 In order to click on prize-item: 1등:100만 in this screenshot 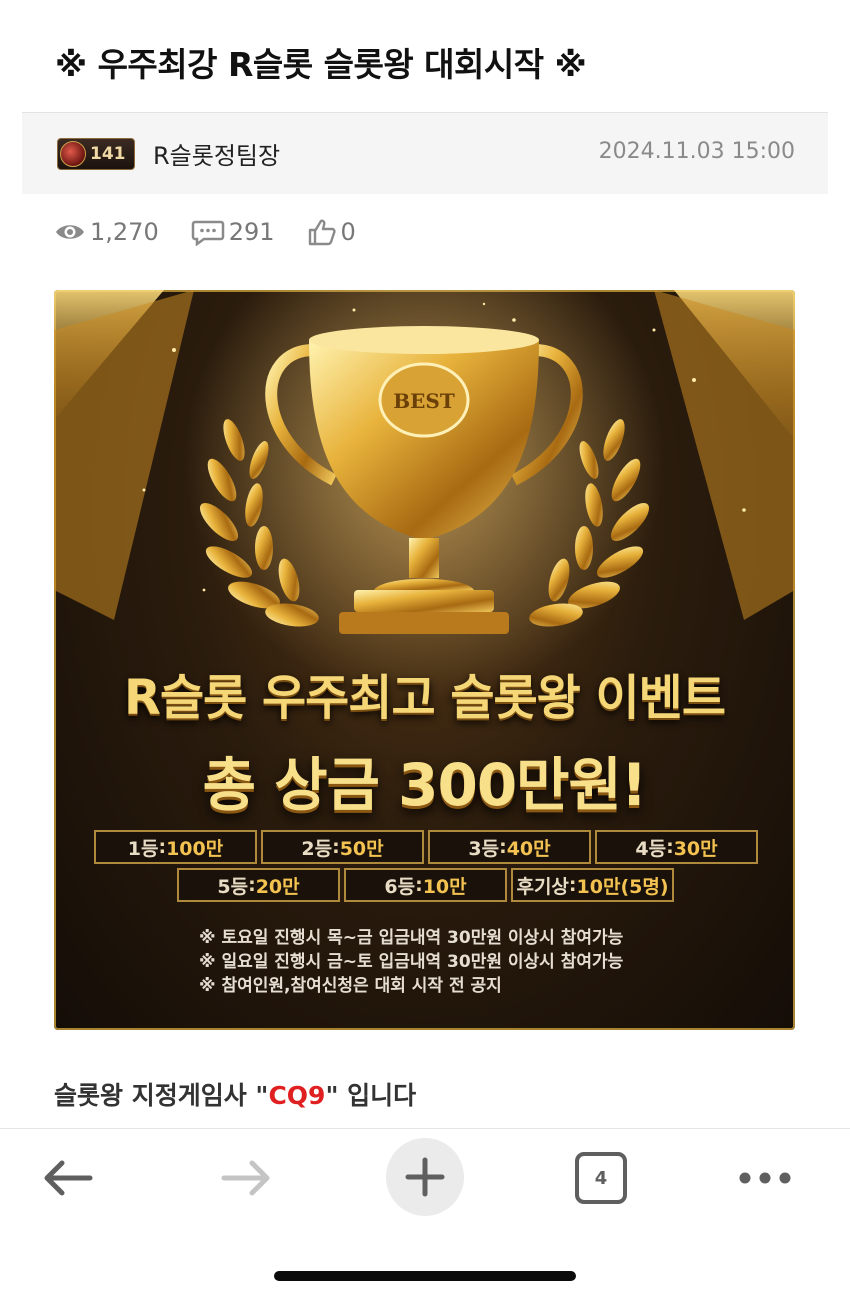, I will do `click(175, 847)`.